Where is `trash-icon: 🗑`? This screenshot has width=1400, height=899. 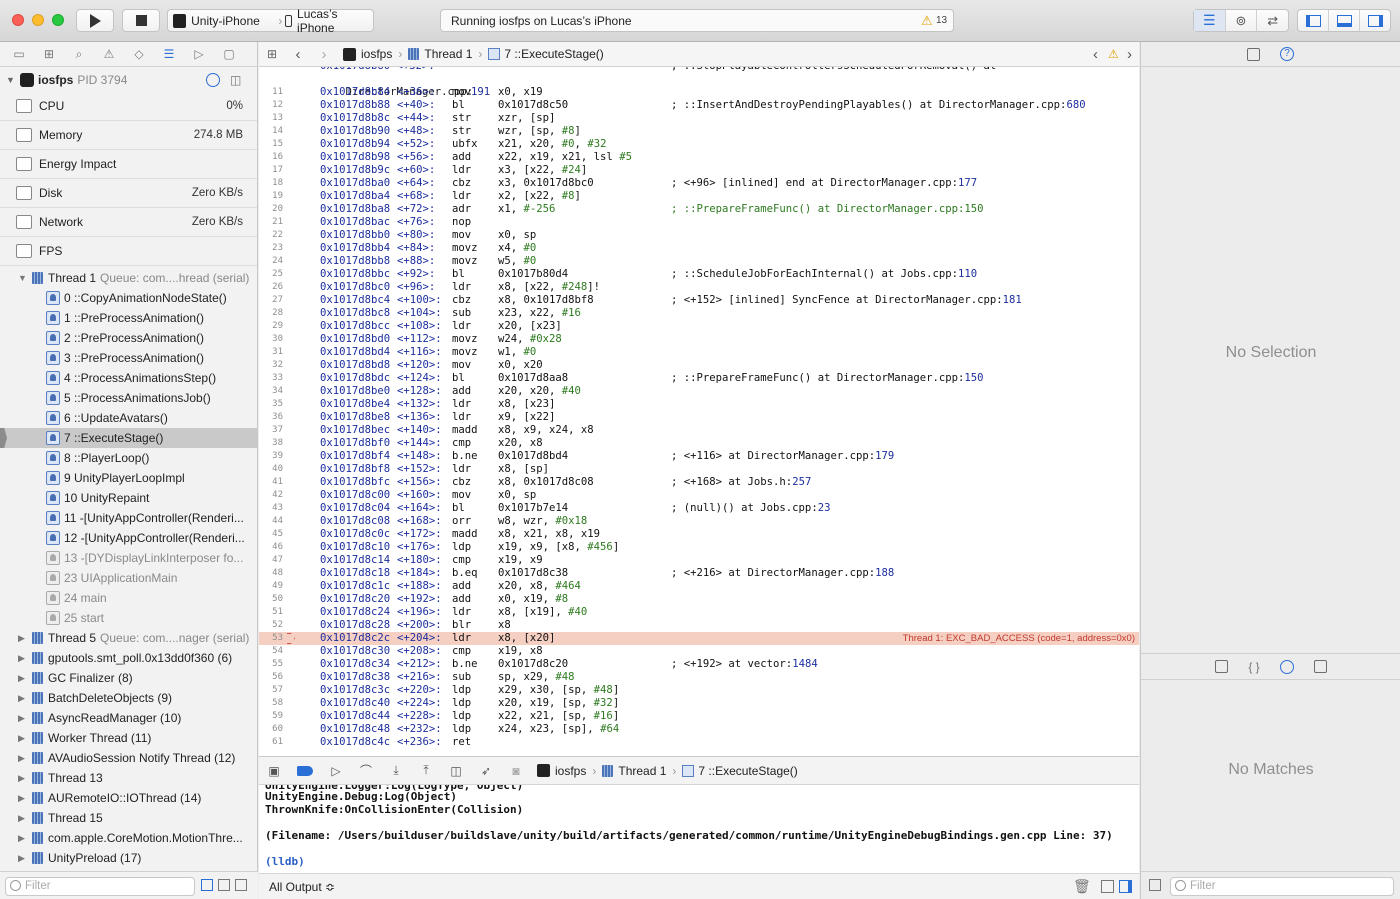
trash-icon: 🗑 is located at coordinates (1082, 886).